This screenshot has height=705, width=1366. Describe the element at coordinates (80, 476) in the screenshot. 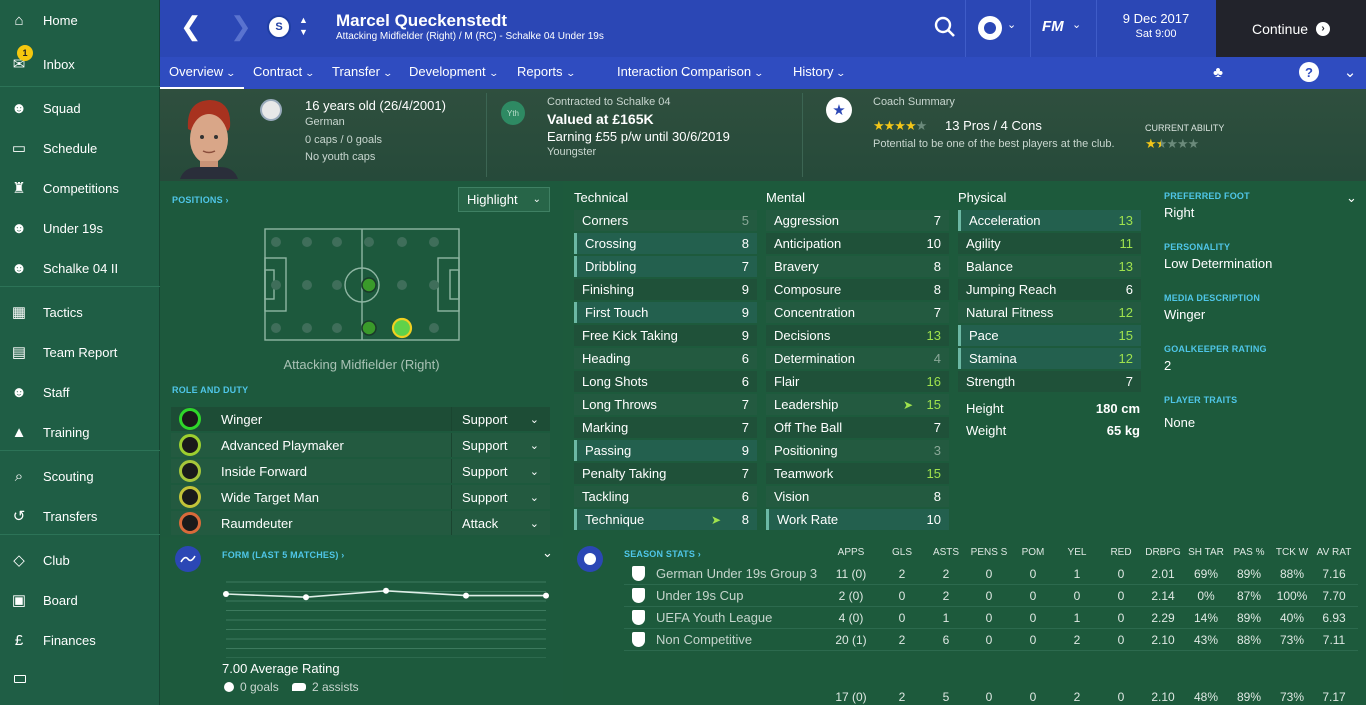

I see `sidebar-item-scouting: ⌕ Scouting` at that location.